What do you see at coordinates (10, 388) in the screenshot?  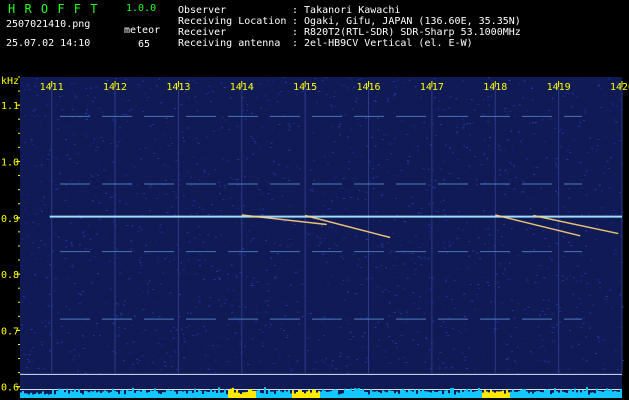 I see `y-tick-label-0.6: 0.6` at bounding box center [10, 388].